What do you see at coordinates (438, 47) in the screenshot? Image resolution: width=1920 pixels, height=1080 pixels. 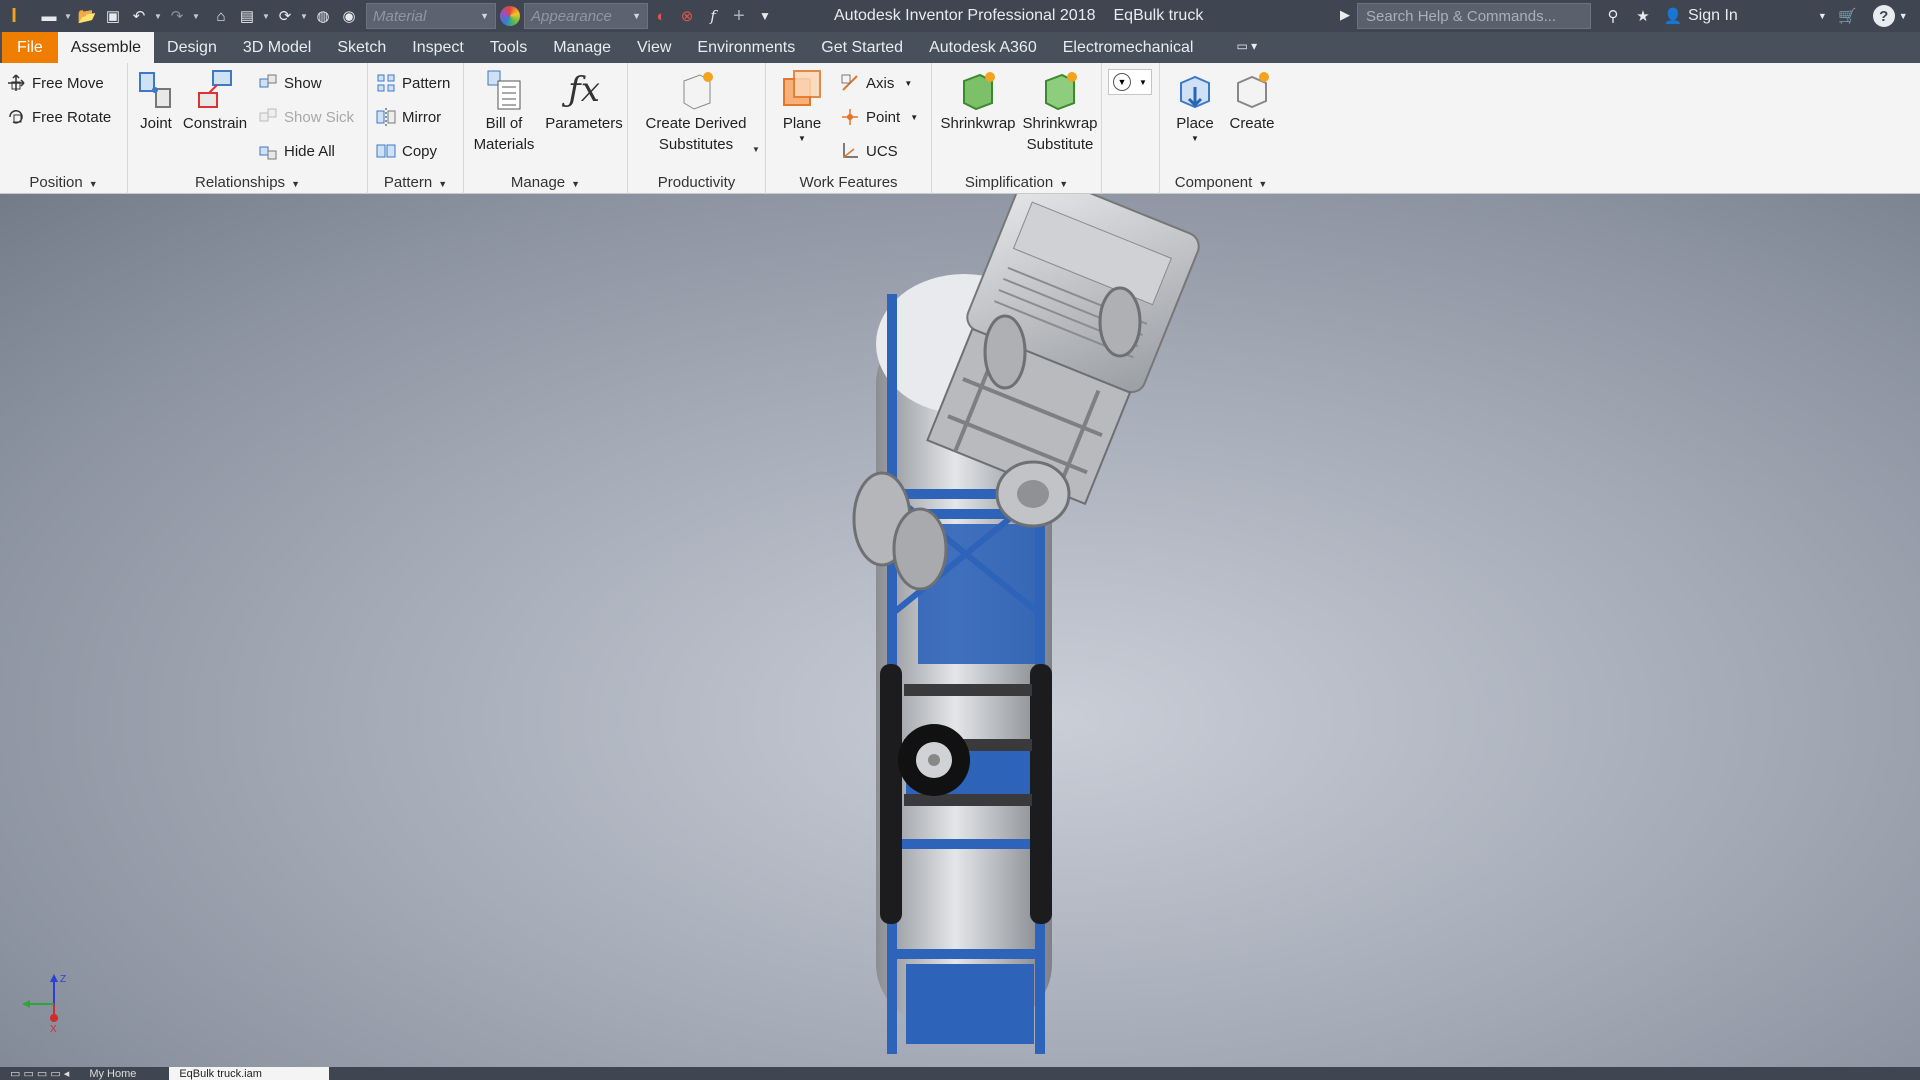 I see `tab-inspect: Inspect` at bounding box center [438, 47].